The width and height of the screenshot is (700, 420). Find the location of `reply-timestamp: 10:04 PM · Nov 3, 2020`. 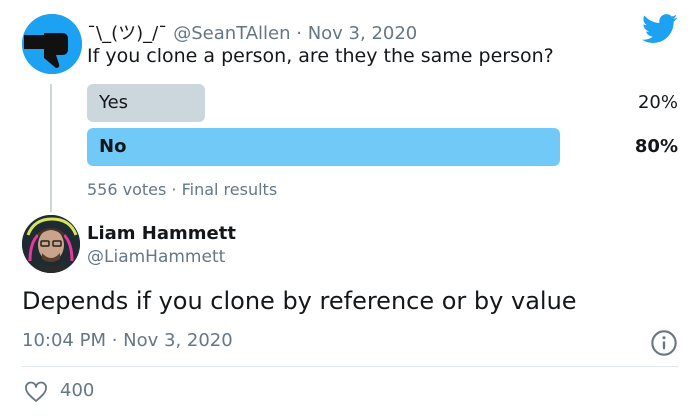

reply-timestamp: 10:04 PM · Nov 3, 2020 is located at coordinates (127, 340).